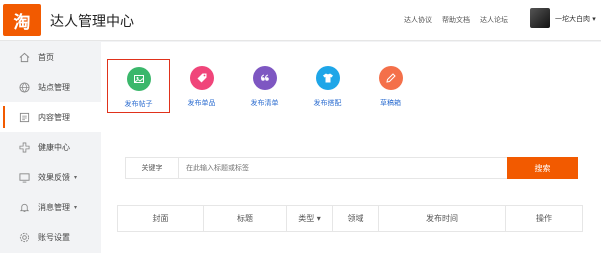 This screenshot has height=253, width=601. Describe the element at coordinates (494, 20) in the screenshot. I see `link-forum: 达人论坛` at that location.